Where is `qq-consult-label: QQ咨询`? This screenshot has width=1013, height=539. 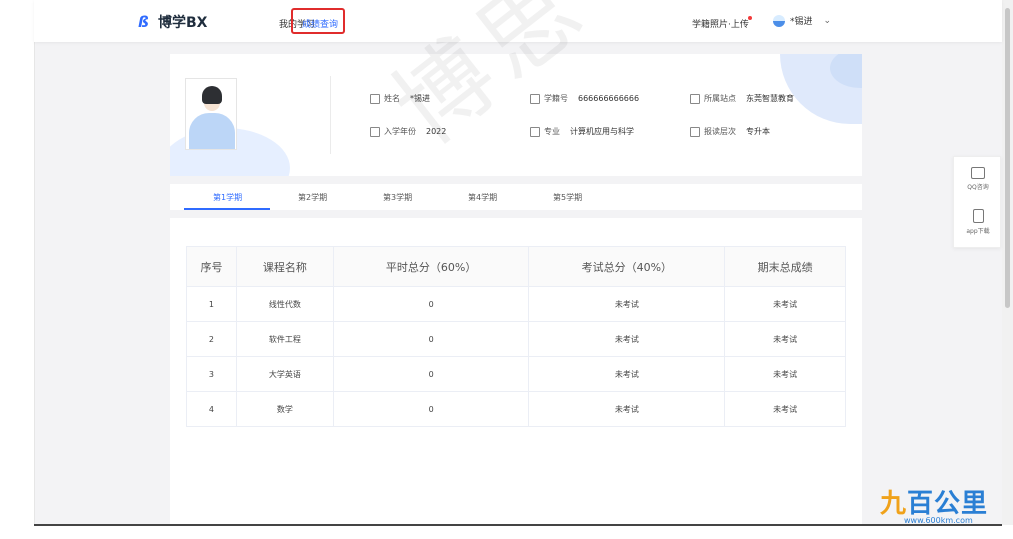 qq-consult-label: QQ咨询 is located at coordinates (978, 187).